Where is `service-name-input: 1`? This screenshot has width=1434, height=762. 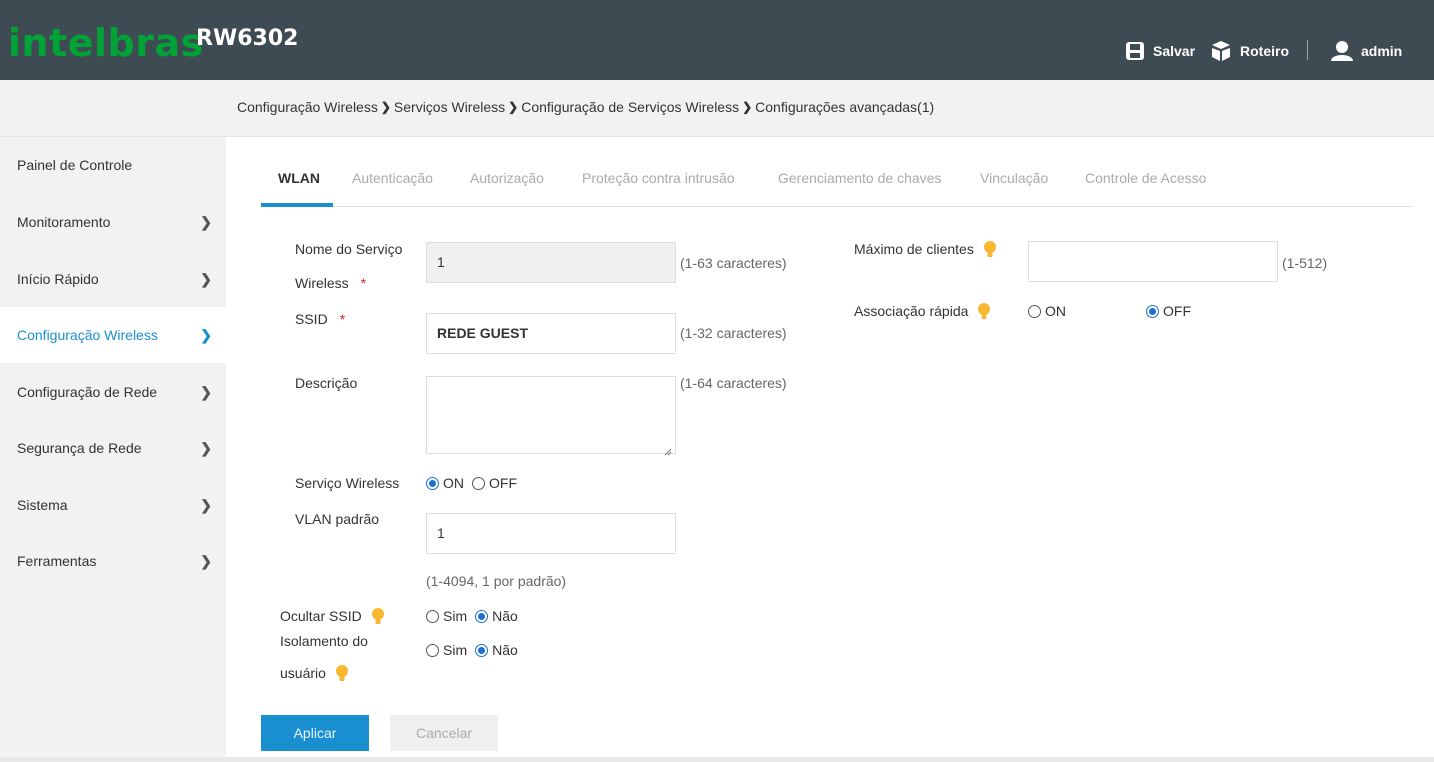
service-name-input: 1 is located at coordinates (551, 262).